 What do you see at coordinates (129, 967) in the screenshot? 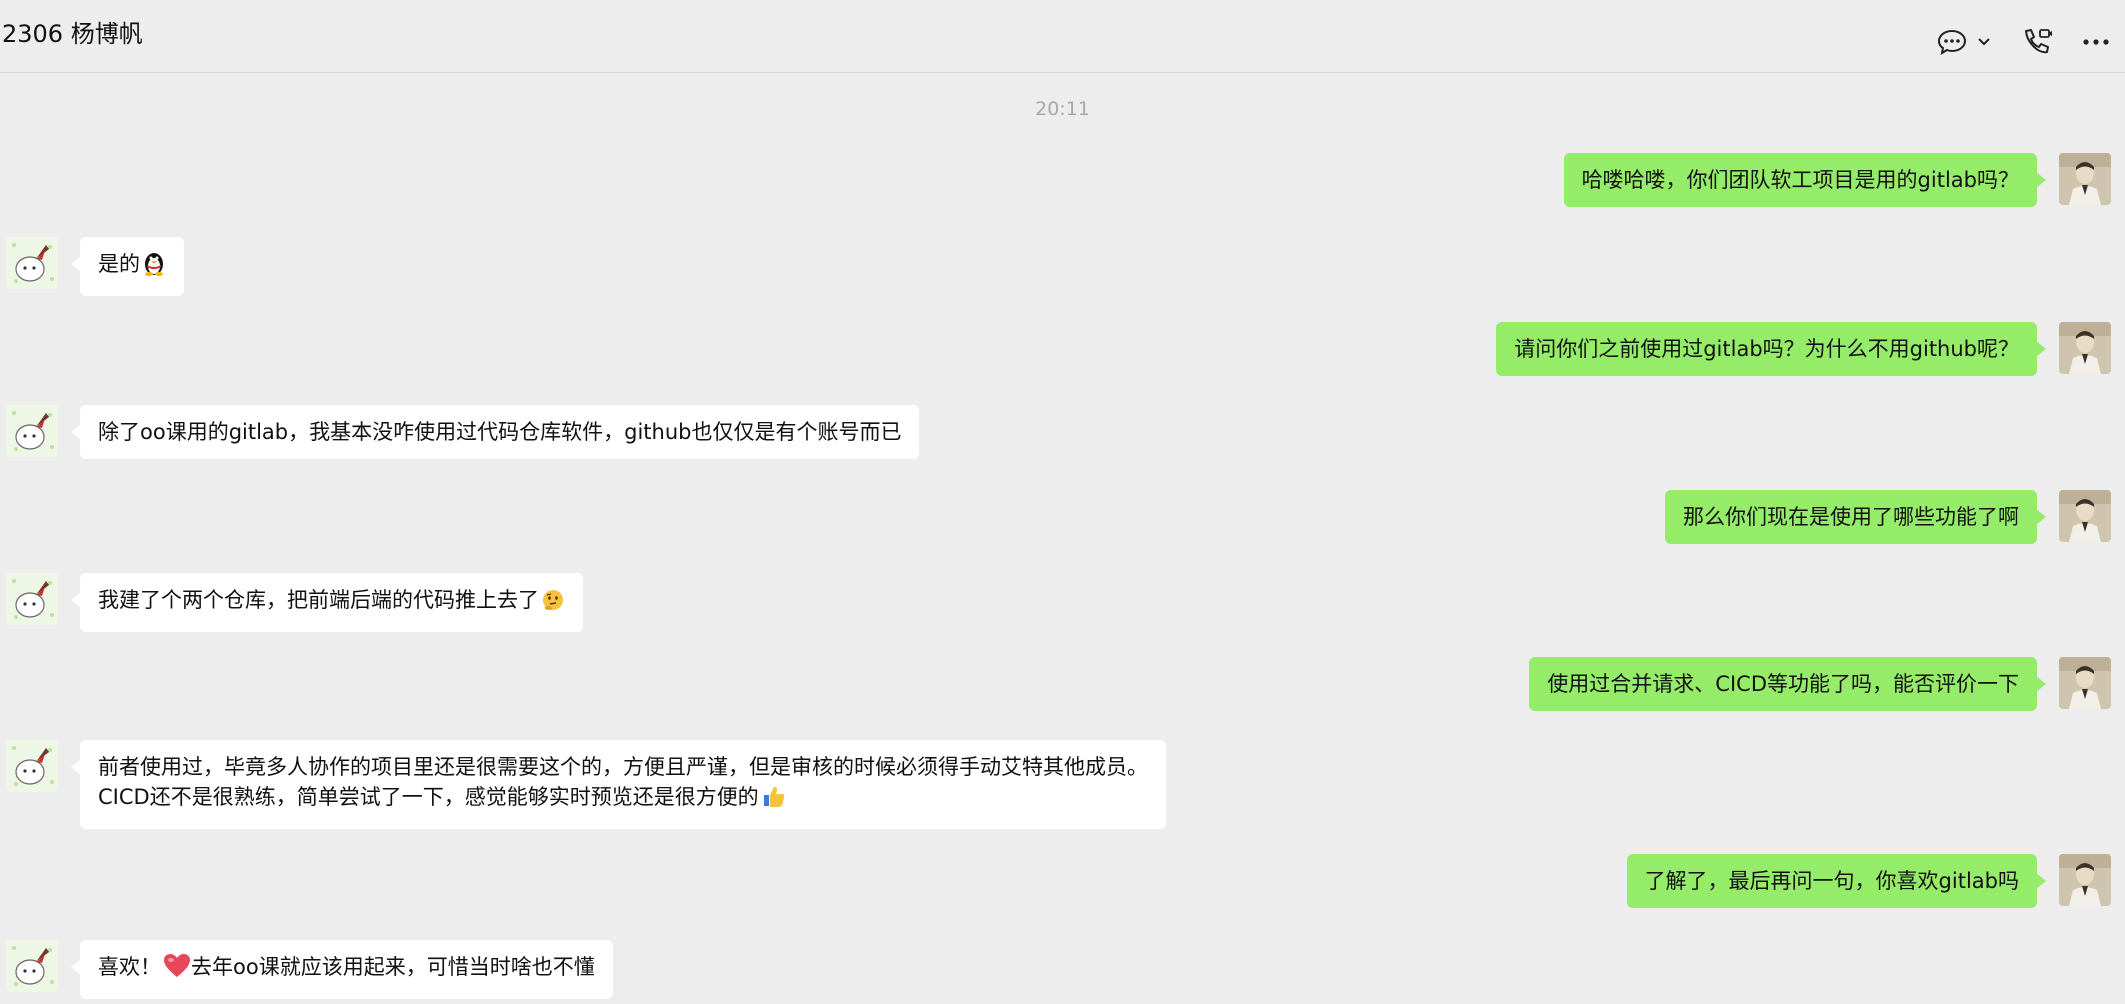
I see `message-text-before: 喜欢！` at bounding box center [129, 967].